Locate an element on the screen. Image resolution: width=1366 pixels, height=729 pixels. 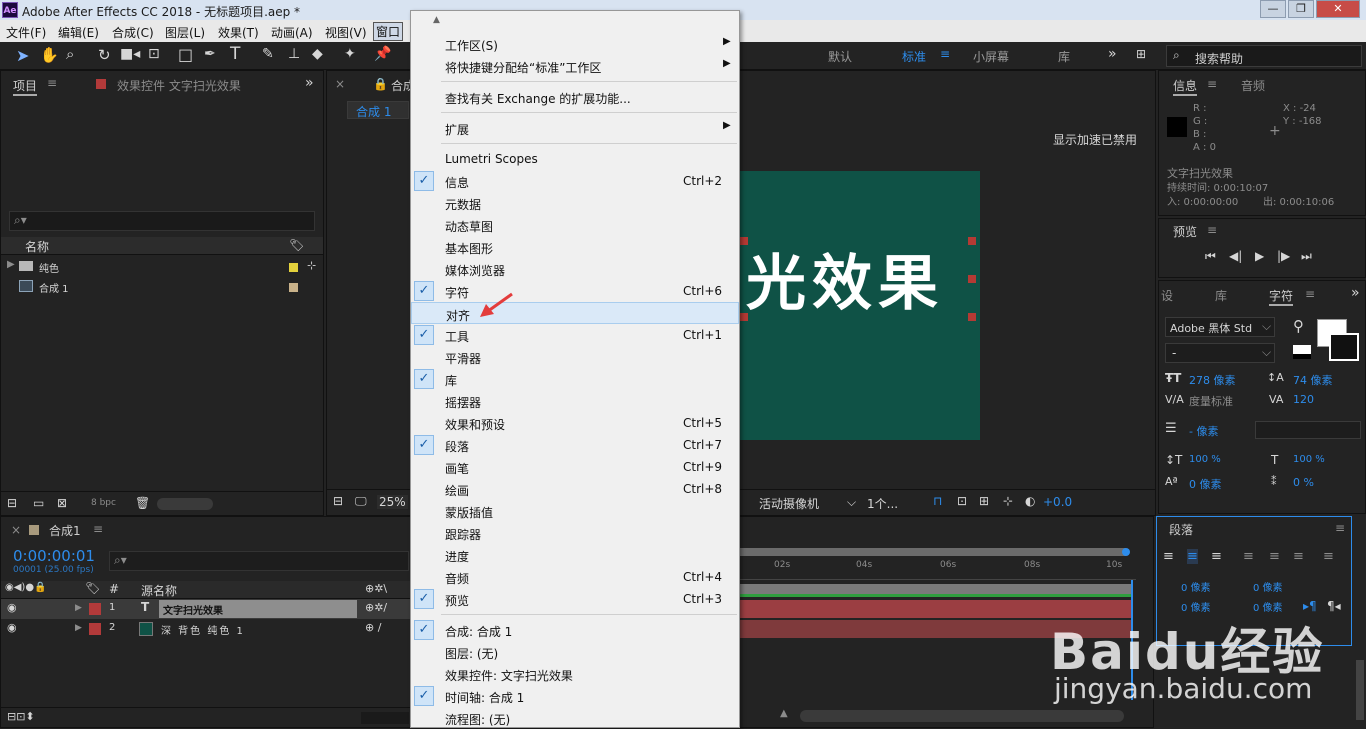
workspace-standard: 标准 is located at coordinates (914, 56).